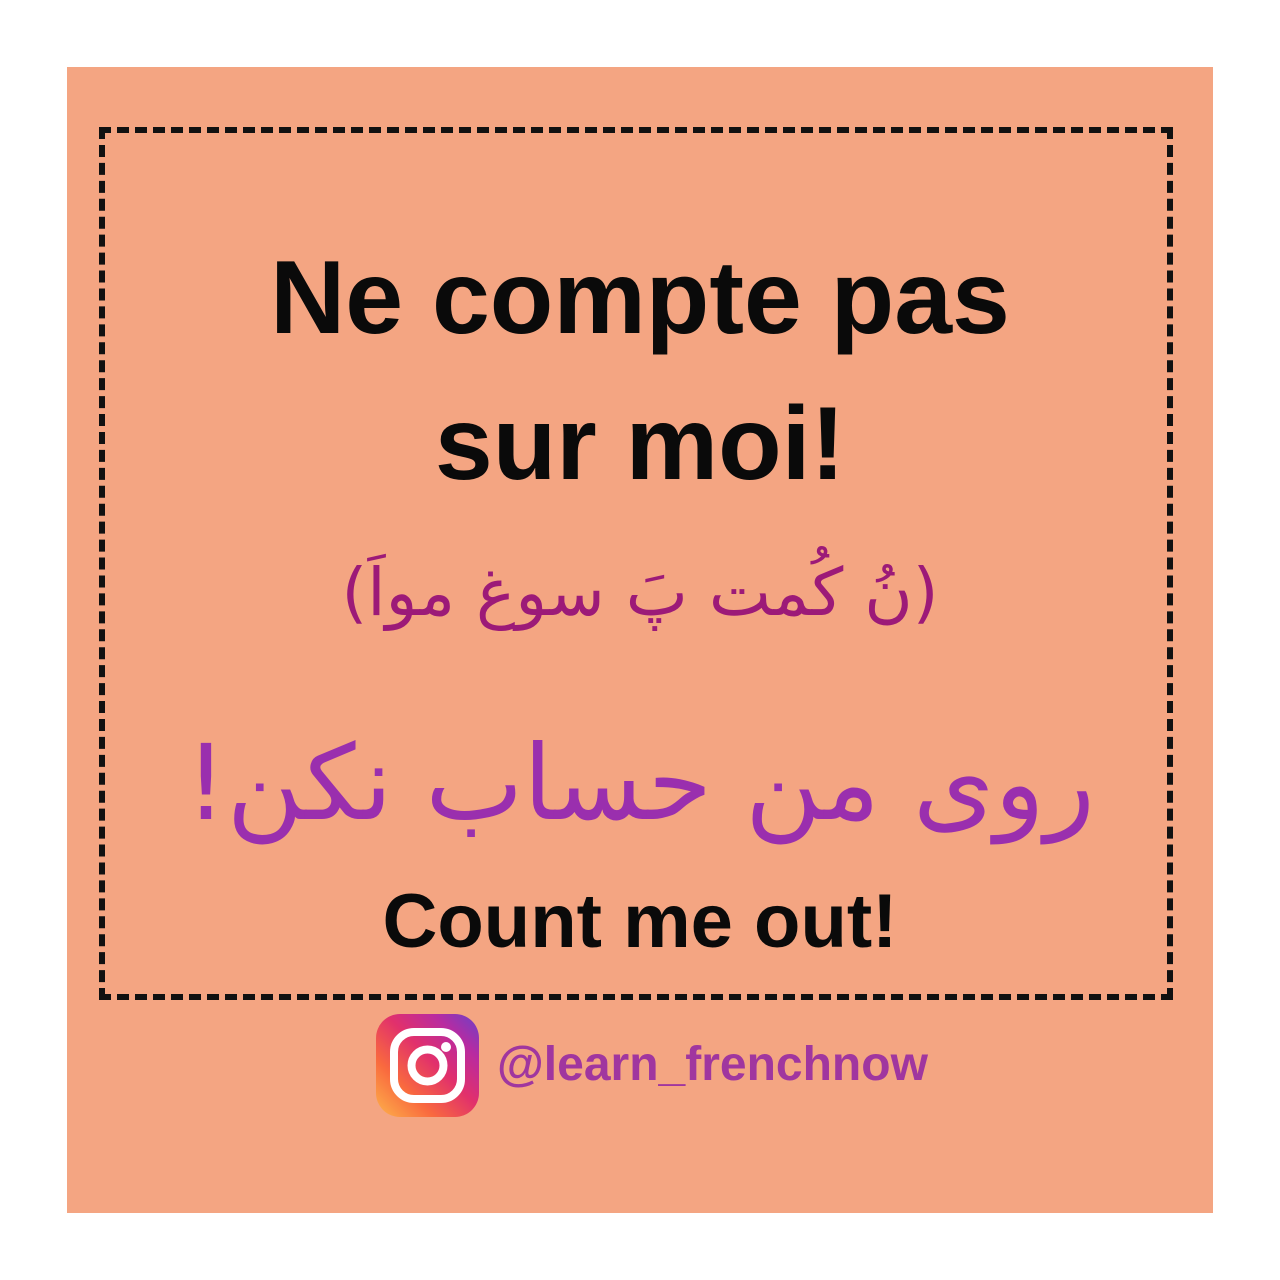  Describe the element at coordinates (640, 592) in the screenshot. I see `pronunciation-text: (نُ کُمت پَ سوغ مواَ)` at that location.